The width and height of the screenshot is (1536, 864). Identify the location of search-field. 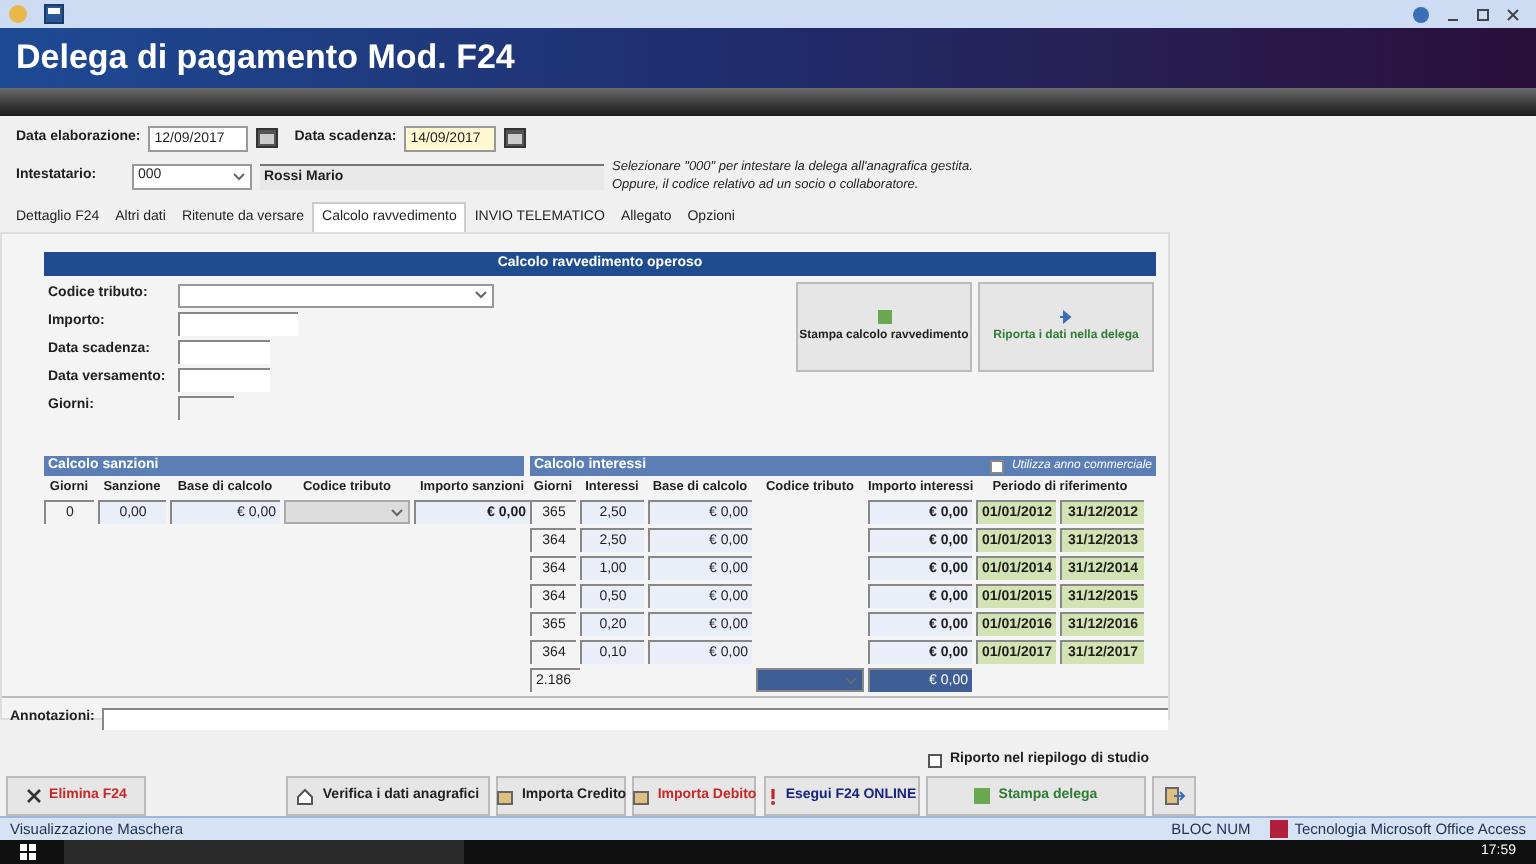
(264, 852).